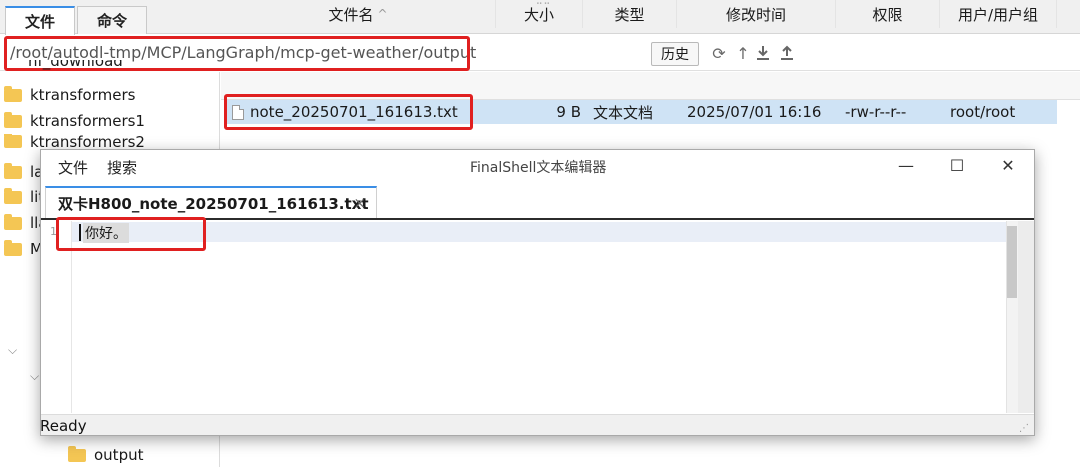 This screenshot has height=467, width=1080. I want to click on column-header-label: 用户/用户组, so click(998, 14).